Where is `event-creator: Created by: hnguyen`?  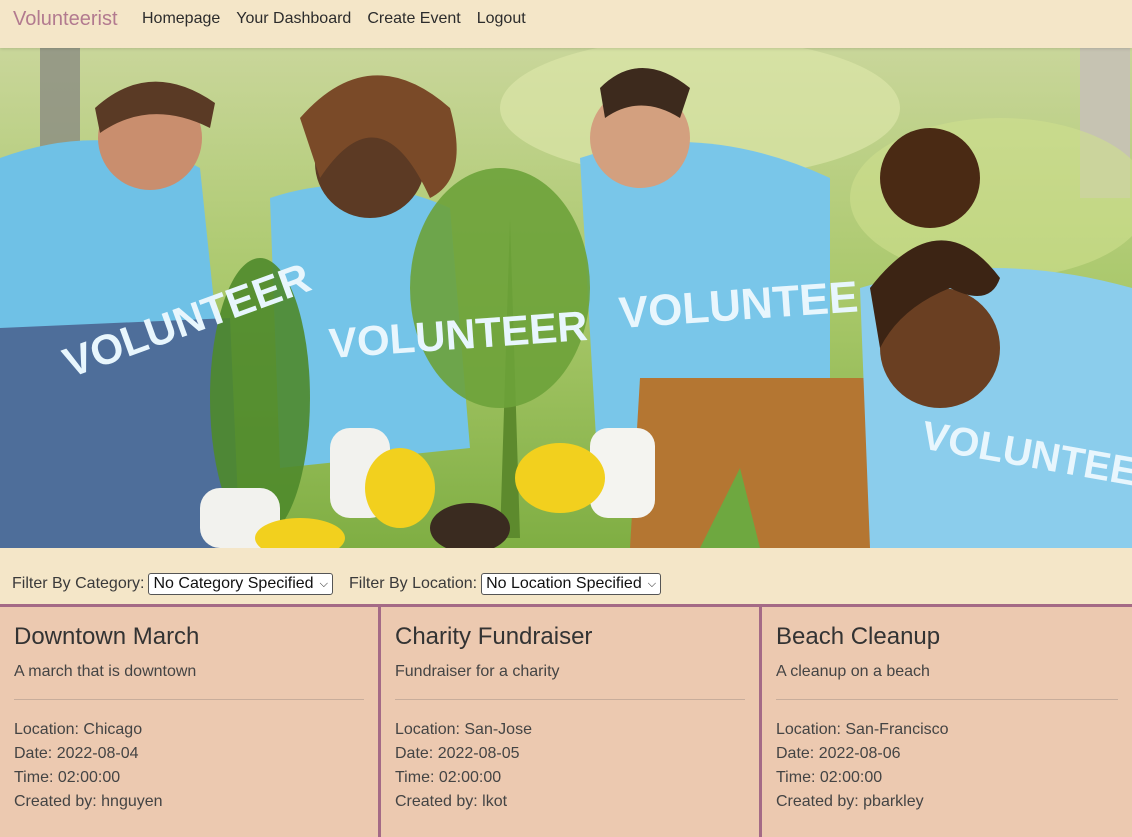 event-creator: Created by: hnguyen is located at coordinates (88, 801).